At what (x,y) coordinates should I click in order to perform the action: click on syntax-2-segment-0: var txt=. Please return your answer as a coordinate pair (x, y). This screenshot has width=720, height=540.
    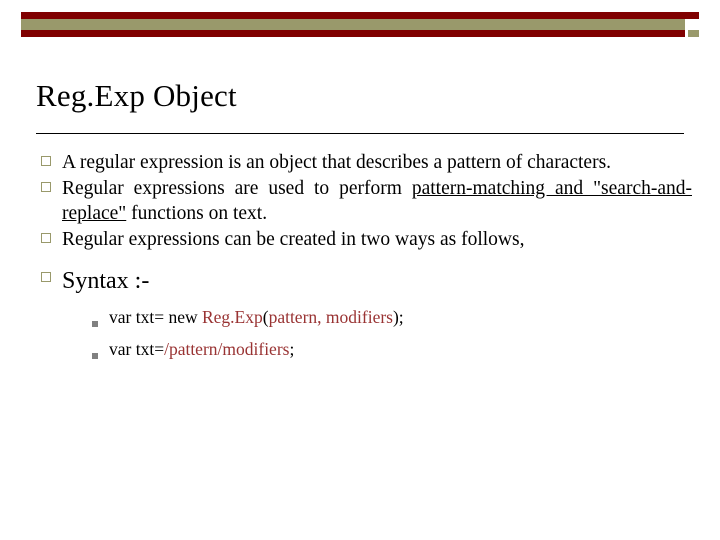
    Looking at the image, I should click on (137, 349).